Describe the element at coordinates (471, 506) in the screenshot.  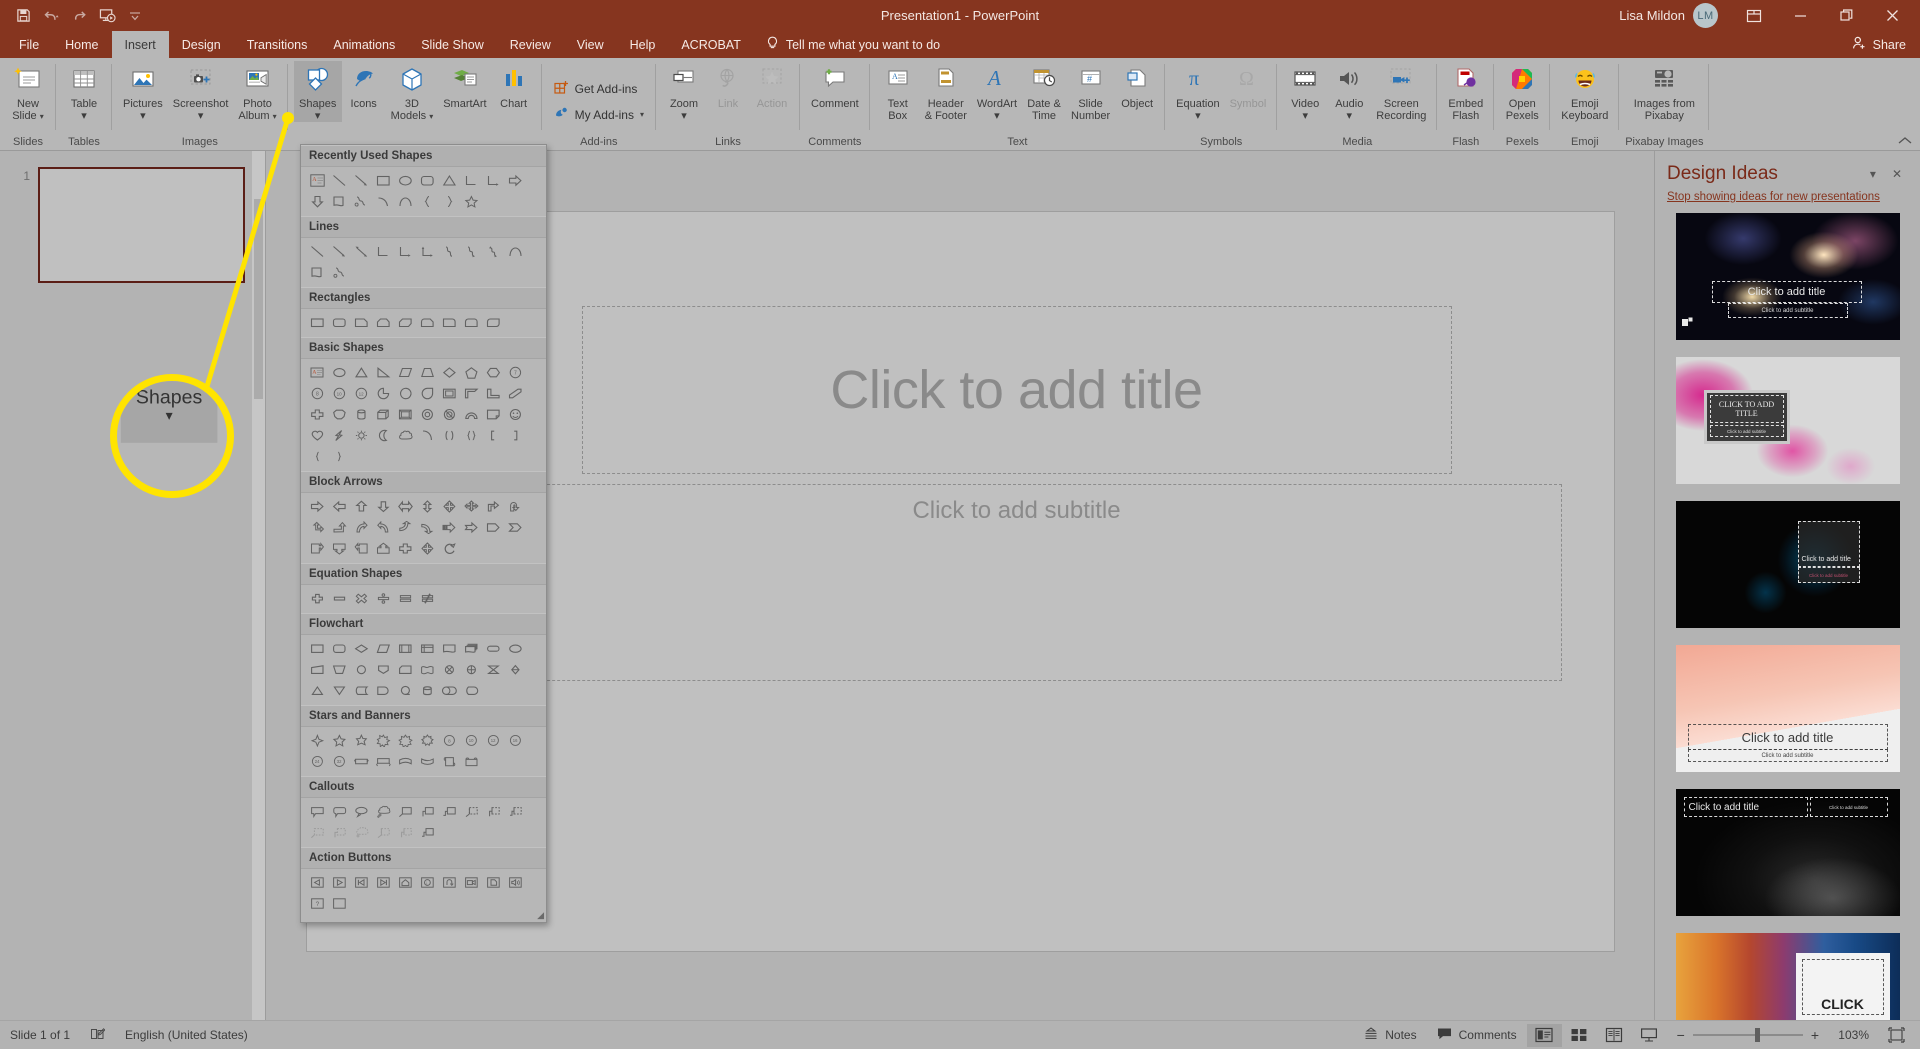
I see `arrow-quad-alt-icon` at that location.